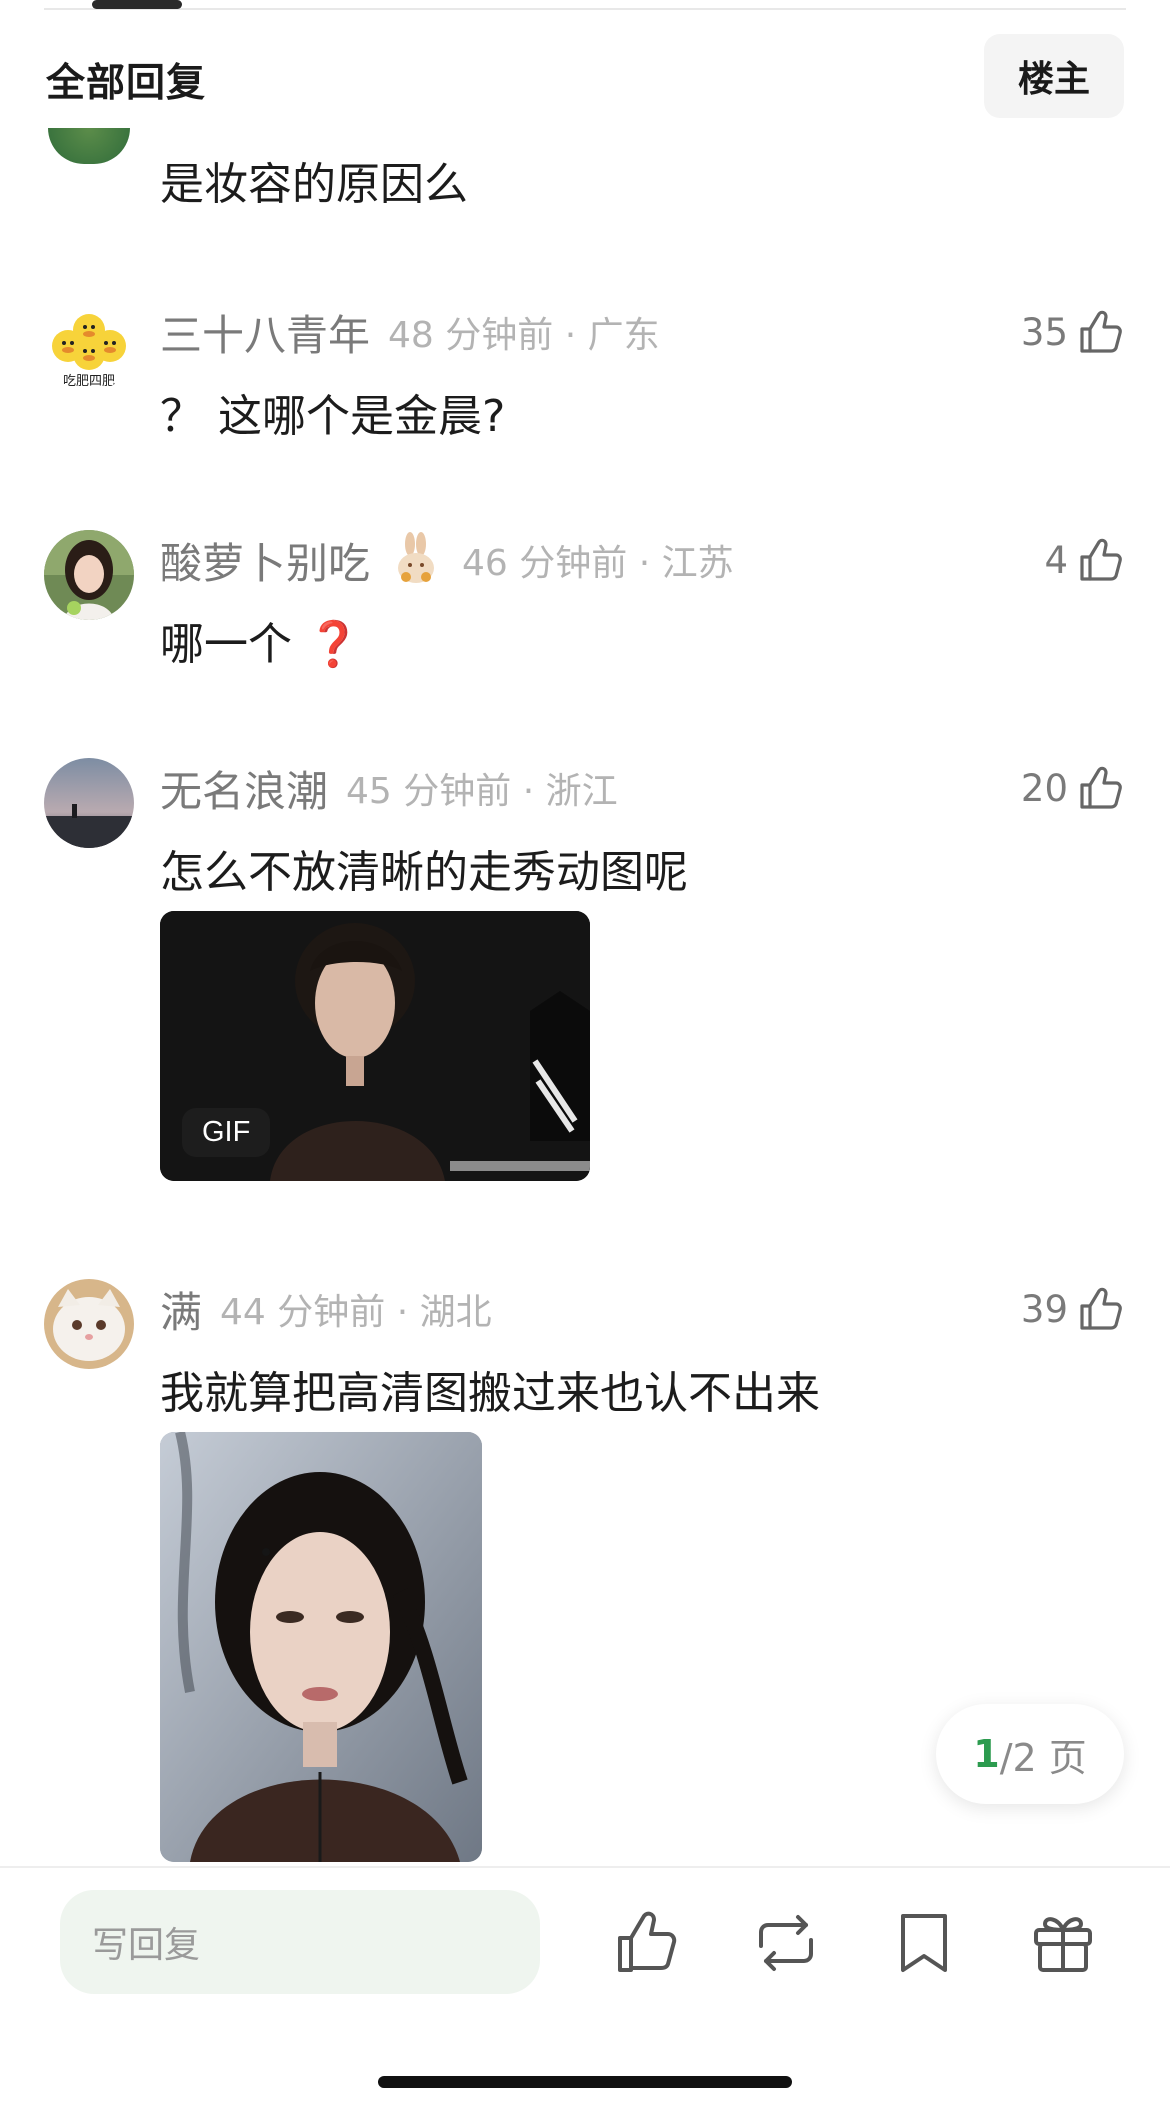 The width and height of the screenshot is (1170, 2116). What do you see at coordinates (598, 563) in the screenshot?
I see `time-location: 46 分钟前 · 江苏` at bounding box center [598, 563].